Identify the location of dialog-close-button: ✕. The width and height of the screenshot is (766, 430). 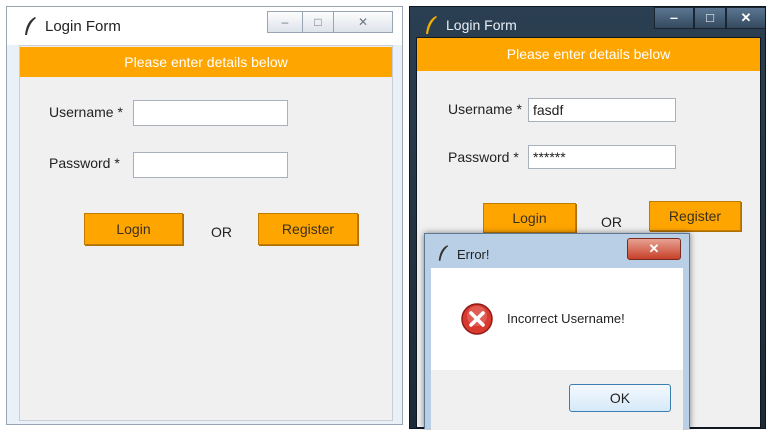
(654, 249).